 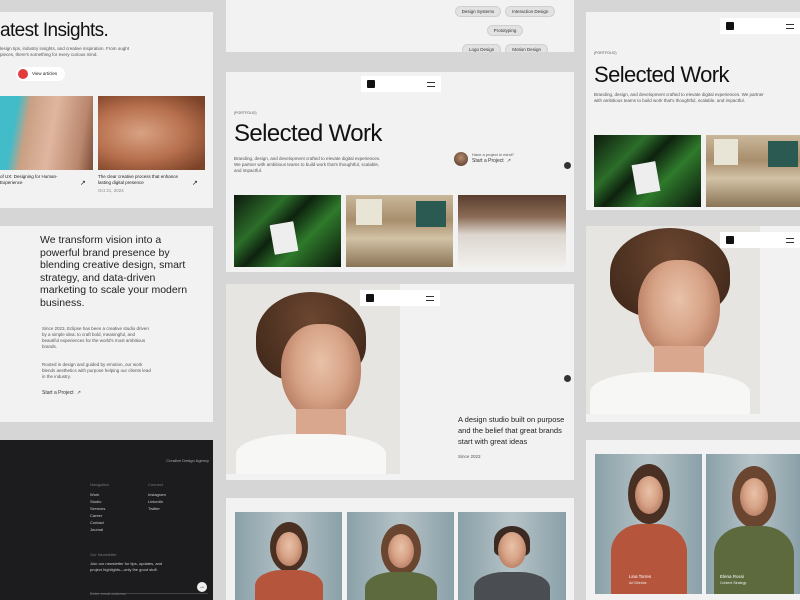 What do you see at coordinates (108, 593) in the screenshot?
I see `email-placeholder: Enter email address` at bounding box center [108, 593].